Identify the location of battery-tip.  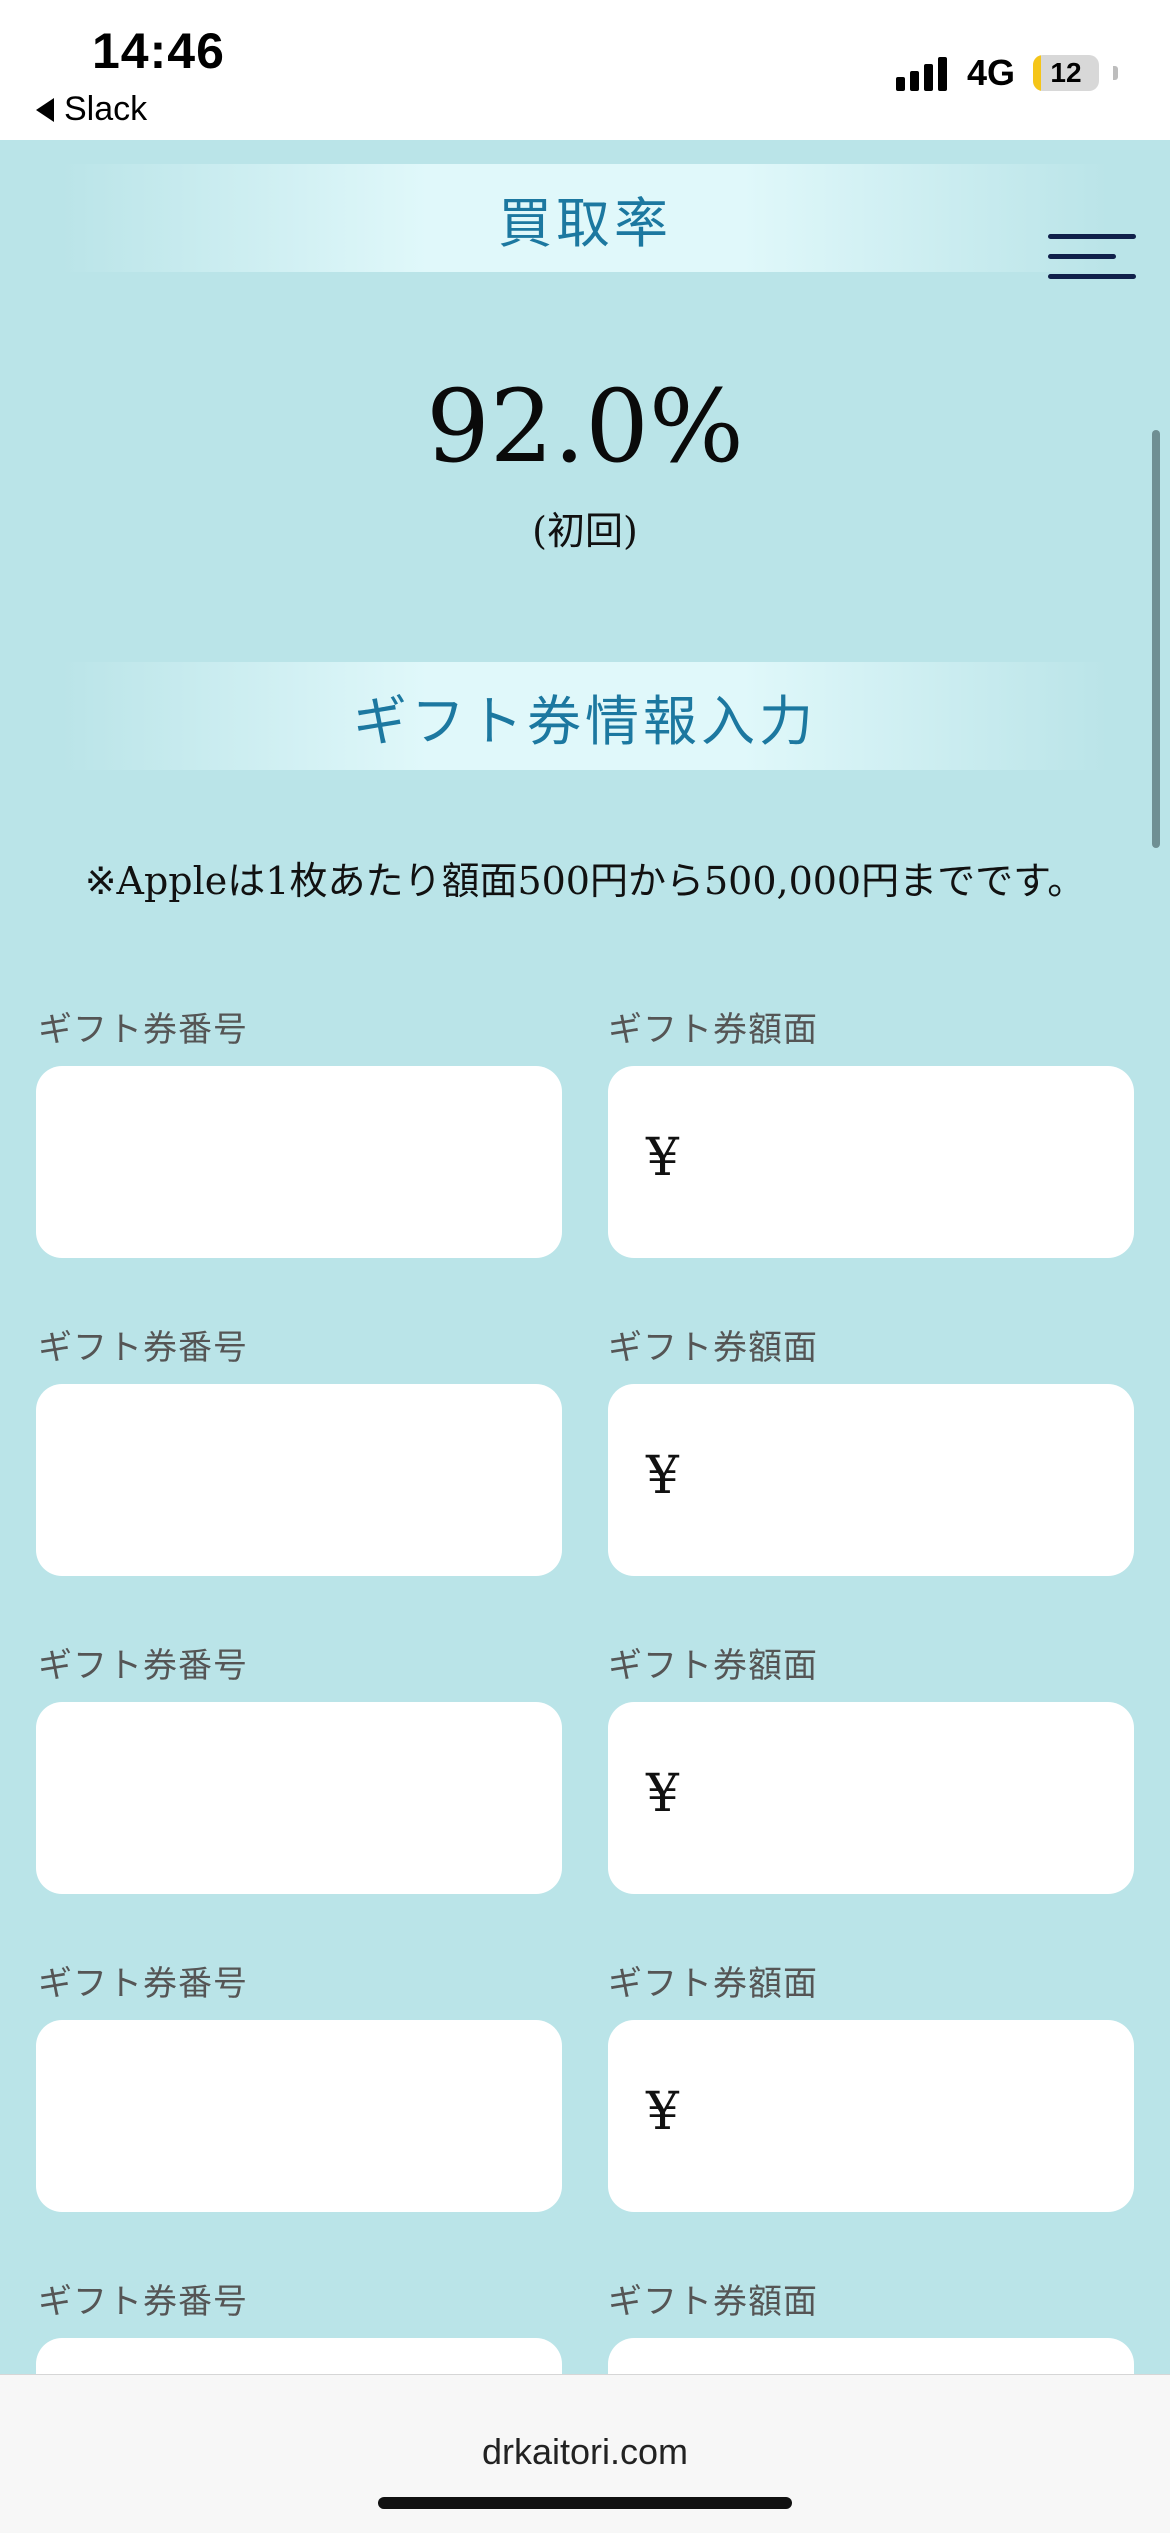
(1115, 73).